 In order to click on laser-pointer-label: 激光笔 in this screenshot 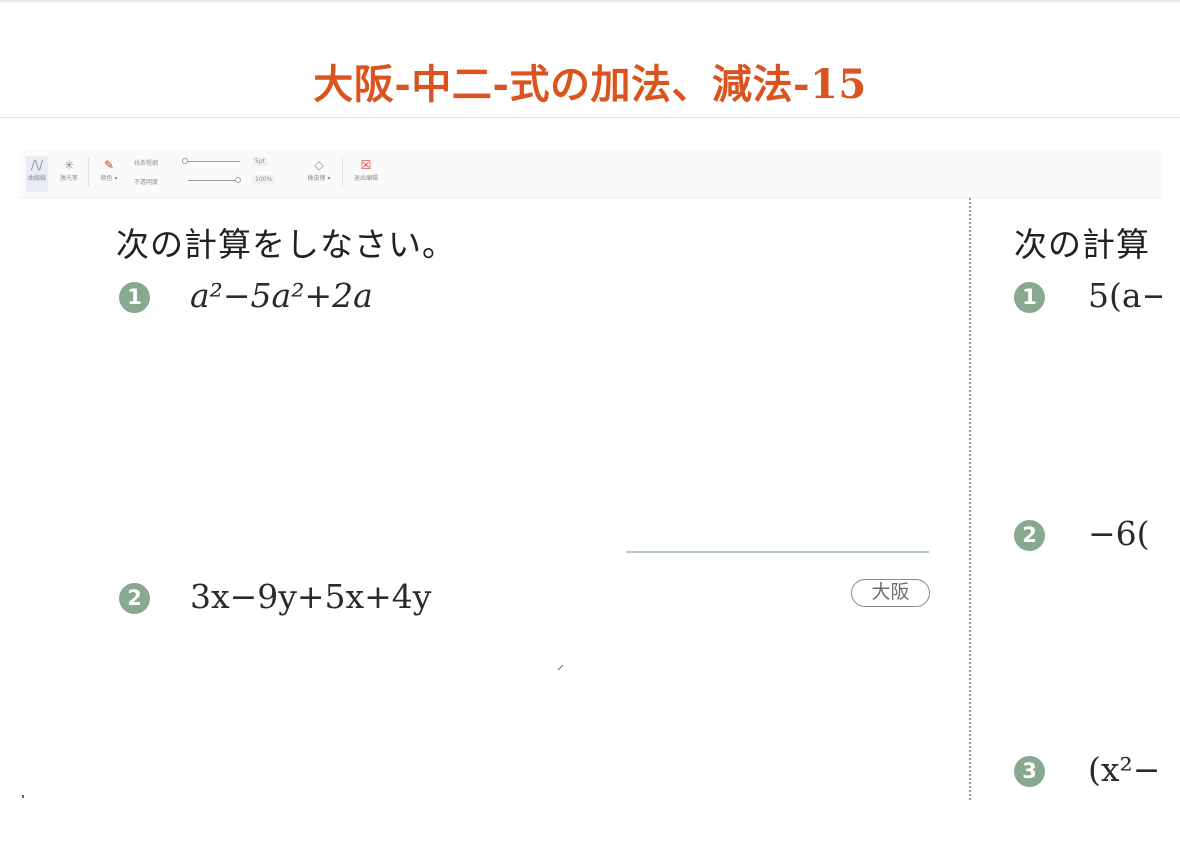, I will do `click(68, 178)`.